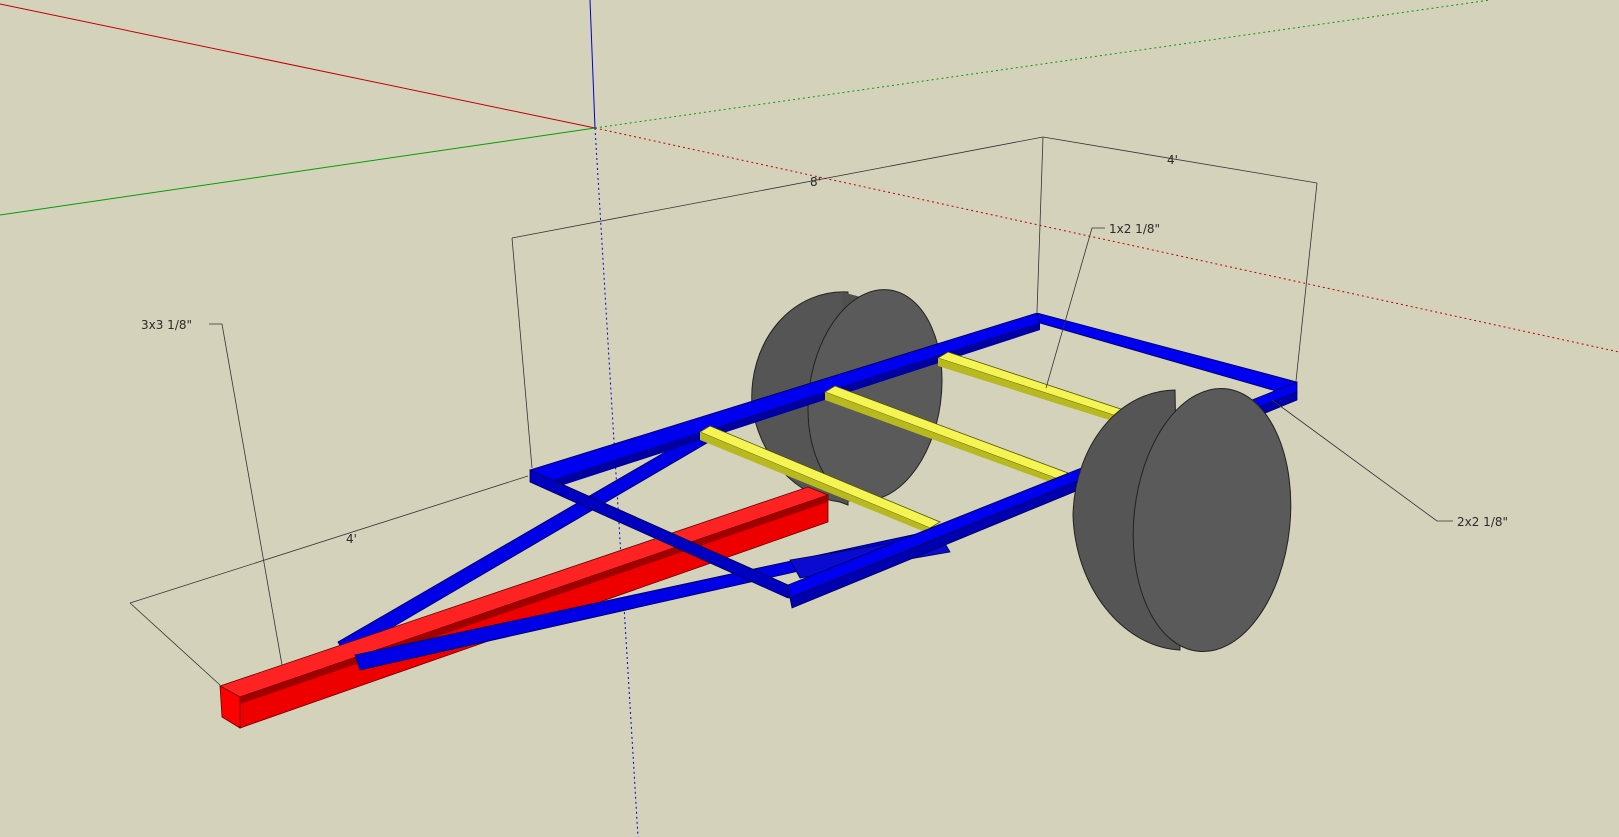  Describe the element at coordinates (1172, 160) in the screenshot. I see `dim-width-4ft: 4'` at that location.